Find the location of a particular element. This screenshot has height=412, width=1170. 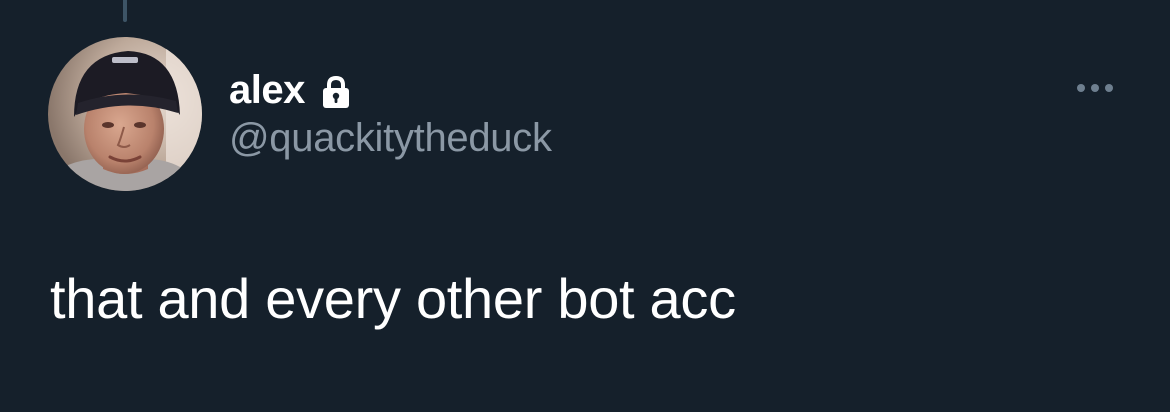

avatar is located at coordinates (125, 114).